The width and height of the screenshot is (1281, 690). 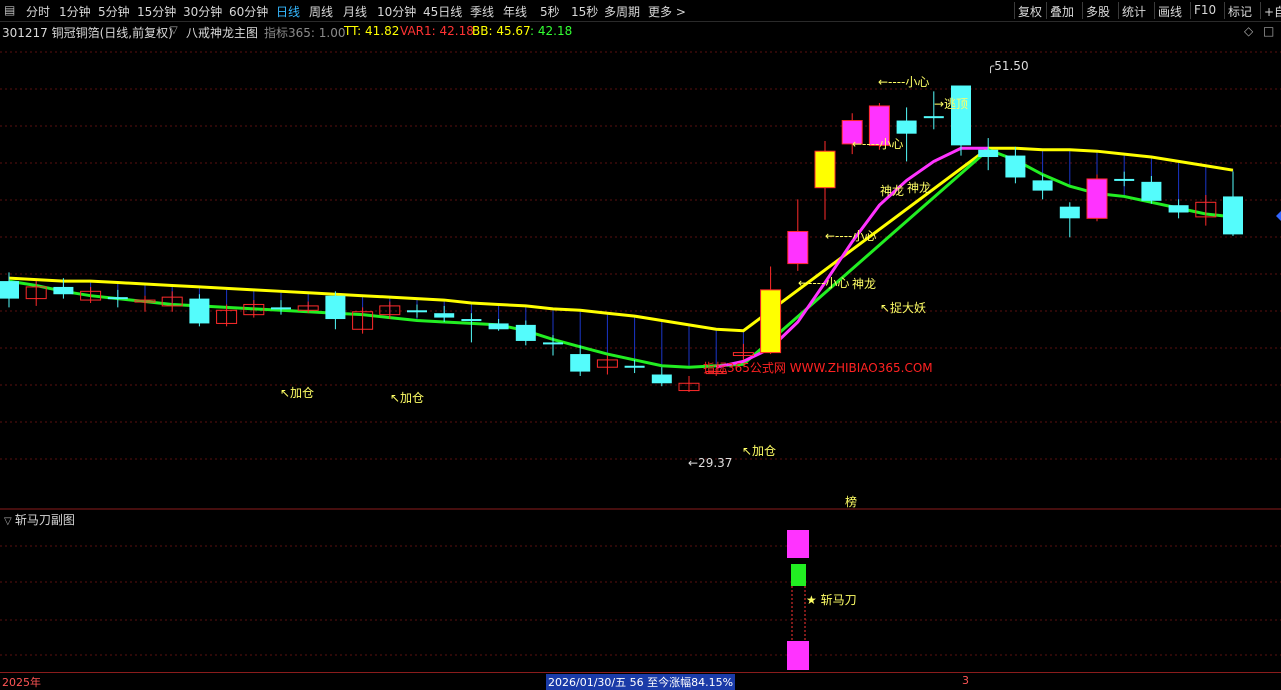 I want to click on toolbar-btn-7: +自选, so click(x=1272, y=11).